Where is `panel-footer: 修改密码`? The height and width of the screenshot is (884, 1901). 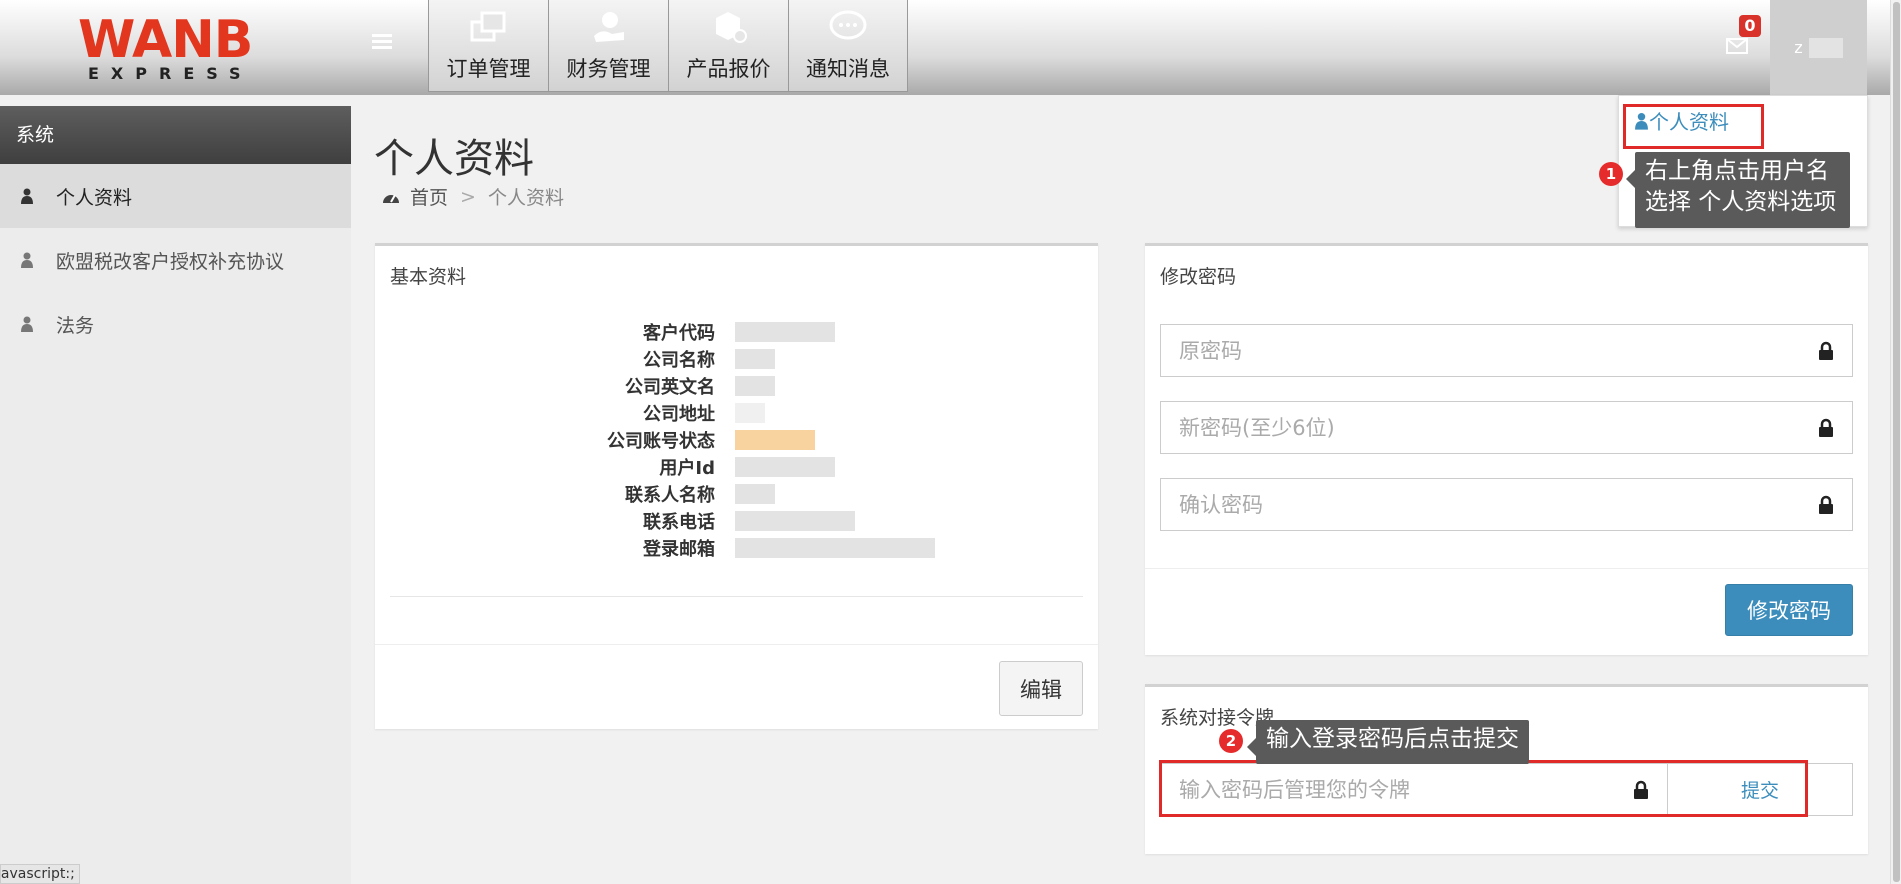 panel-footer: 修改密码 is located at coordinates (1506, 613).